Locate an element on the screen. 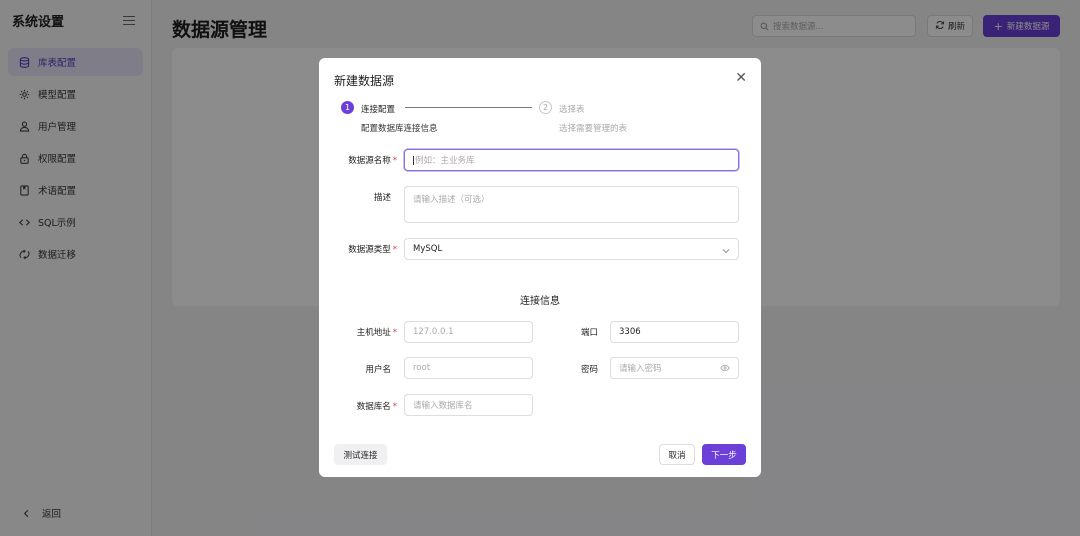  port-label: 端口 is located at coordinates (589, 333).